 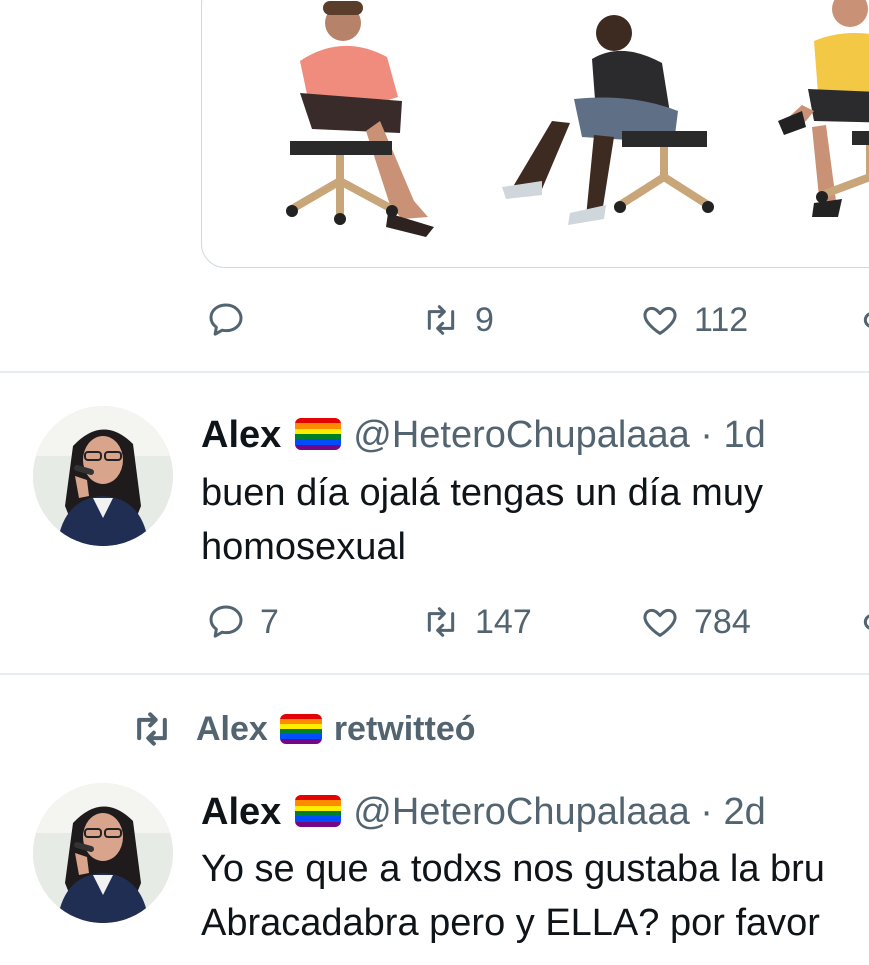 I want to click on retweet-label: retwitteó, so click(x=404, y=728).